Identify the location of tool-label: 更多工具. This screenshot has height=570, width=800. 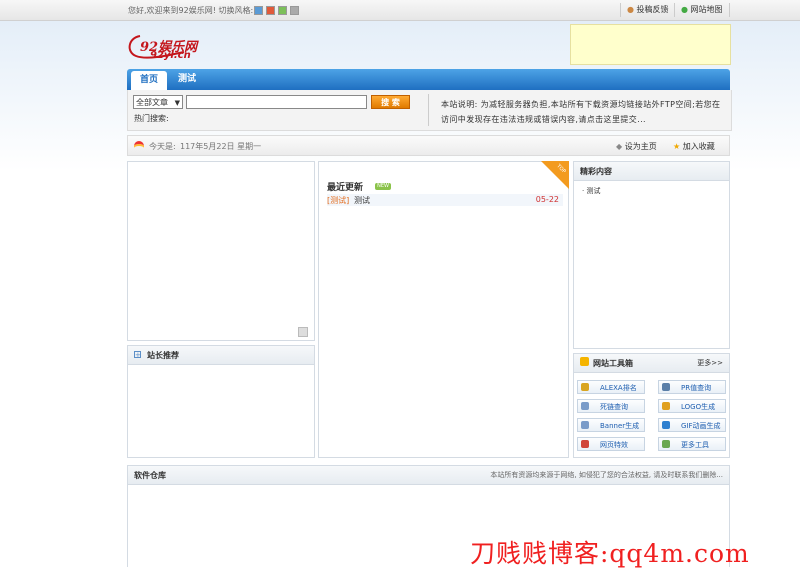
(695, 445).